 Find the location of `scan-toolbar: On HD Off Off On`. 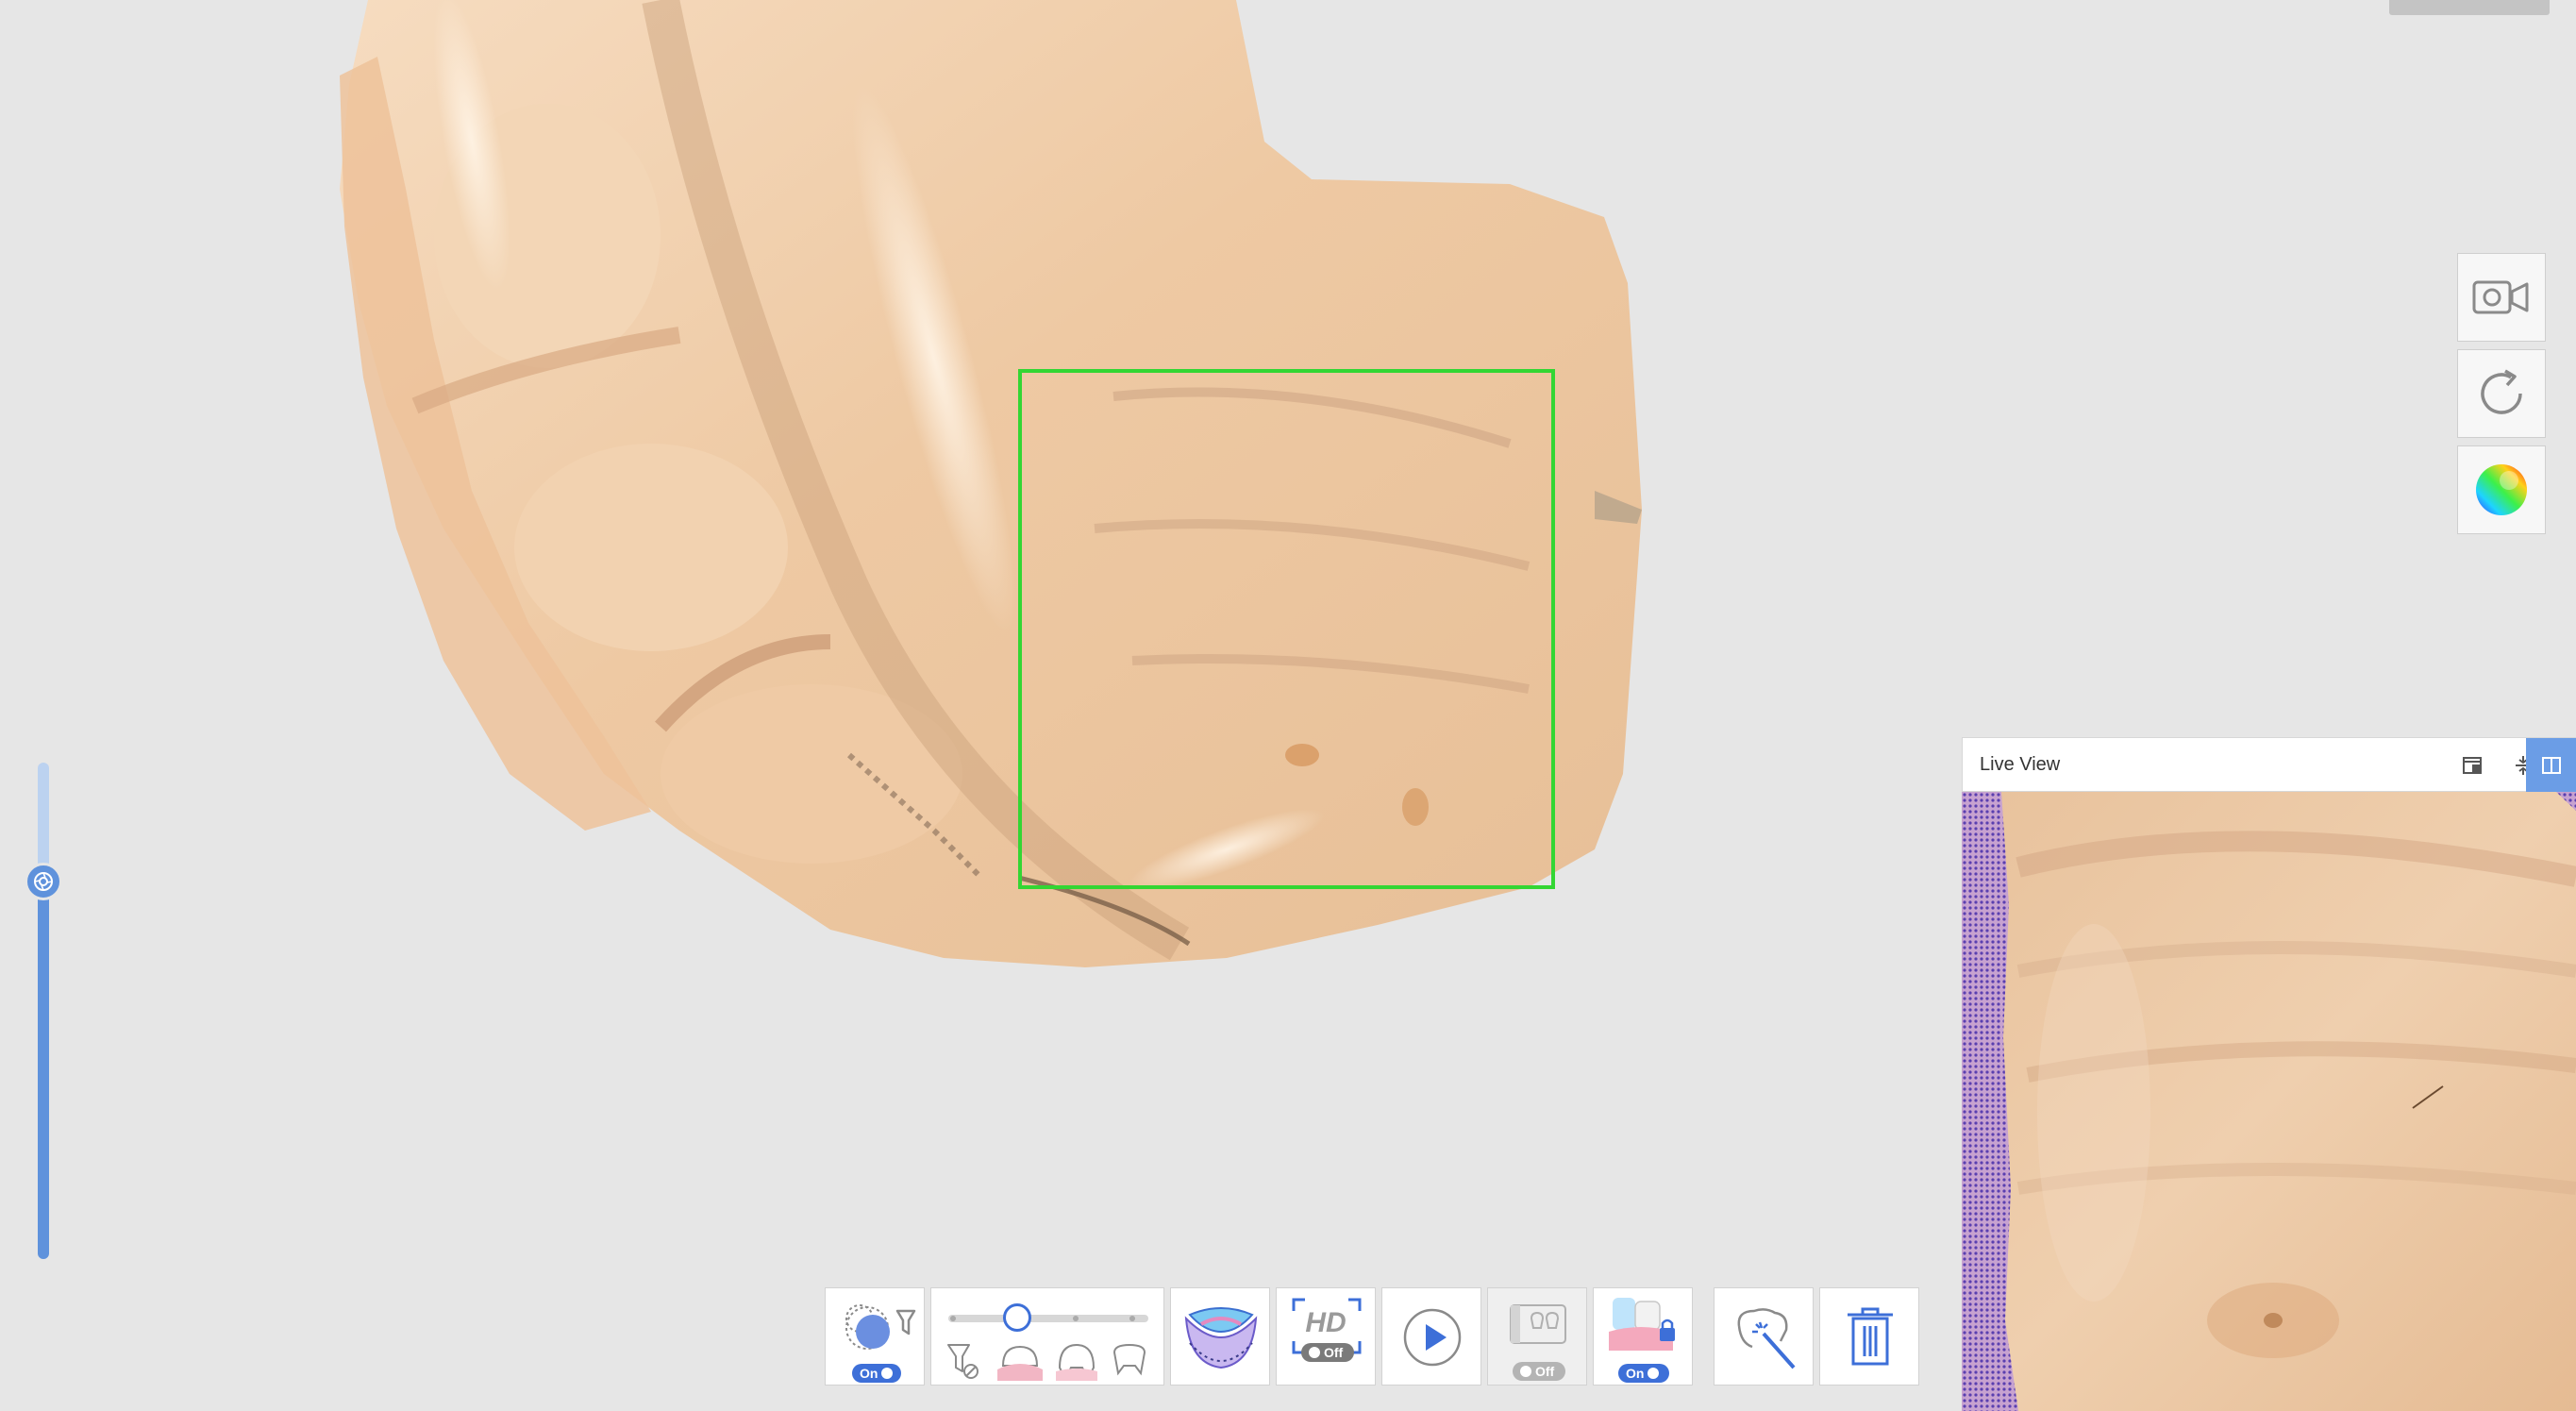

scan-toolbar: On HD Off Off On is located at coordinates (1288, 1337).